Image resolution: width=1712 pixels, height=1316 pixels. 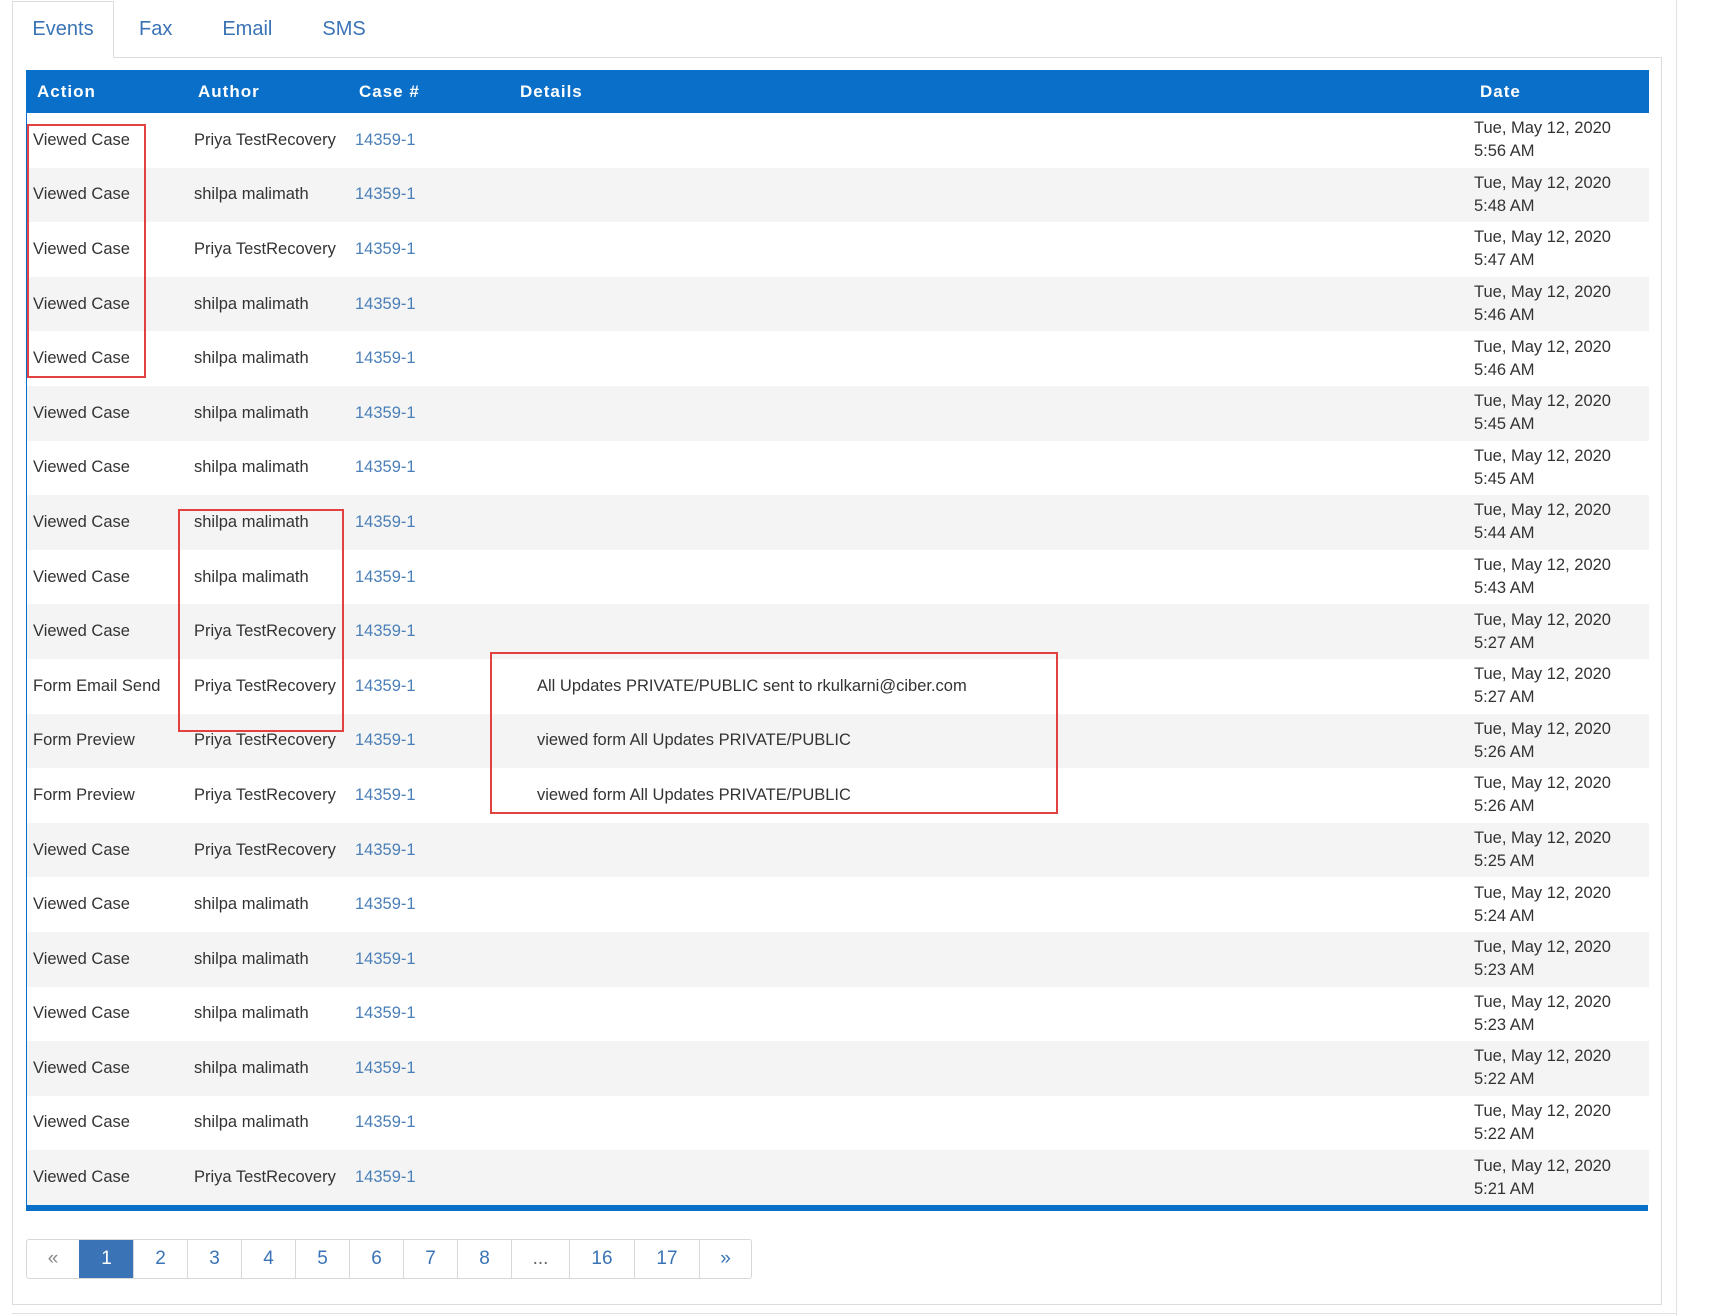 What do you see at coordinates (322, 1259) in the screenshot?
I see `page-5: 5` at bounding box center [322, 1259].